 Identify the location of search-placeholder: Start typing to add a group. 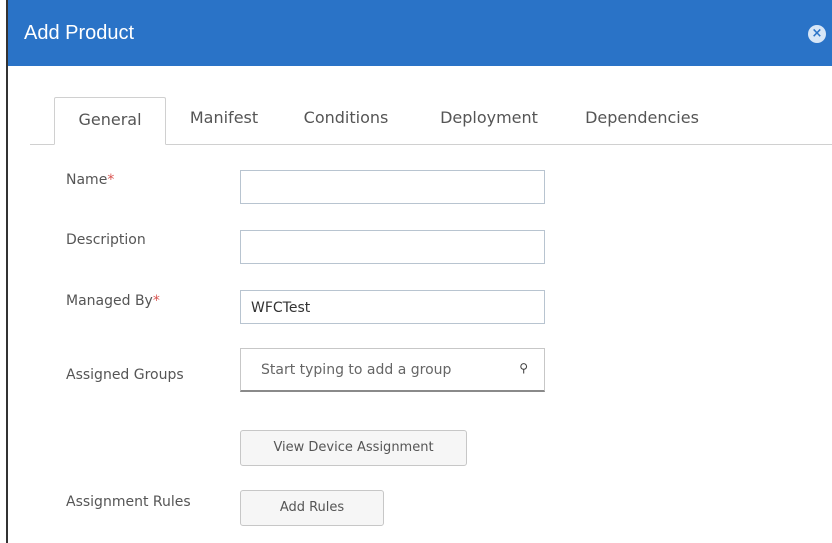
(356, 370).